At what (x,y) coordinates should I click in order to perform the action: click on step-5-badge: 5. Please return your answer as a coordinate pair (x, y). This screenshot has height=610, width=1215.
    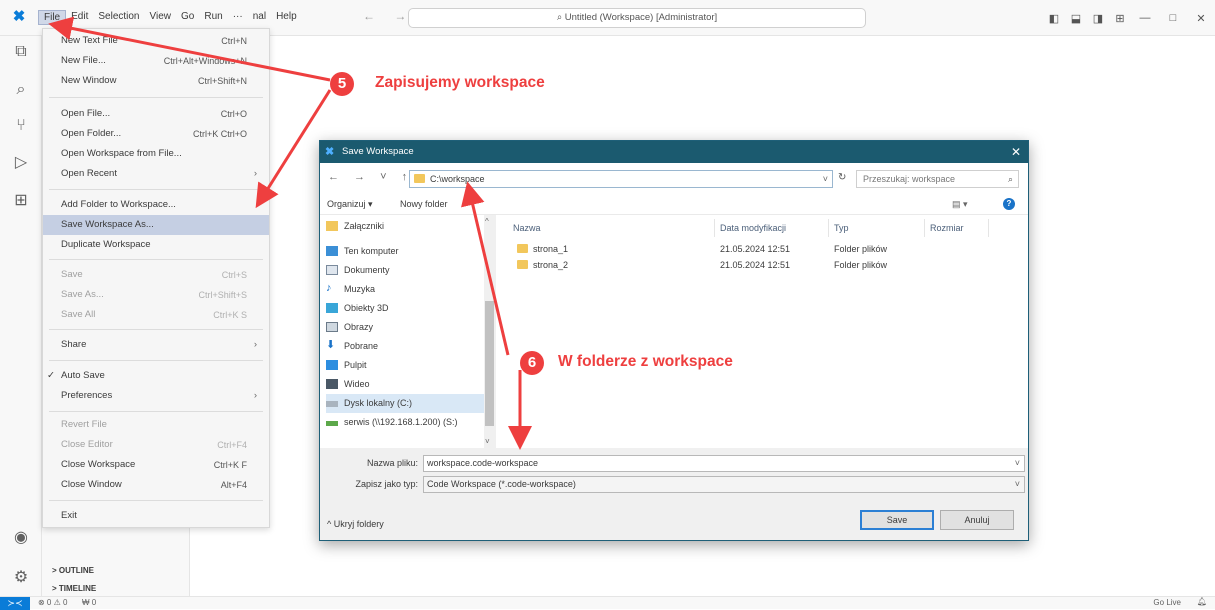
    Looking at the image, I should click on (342, 84).